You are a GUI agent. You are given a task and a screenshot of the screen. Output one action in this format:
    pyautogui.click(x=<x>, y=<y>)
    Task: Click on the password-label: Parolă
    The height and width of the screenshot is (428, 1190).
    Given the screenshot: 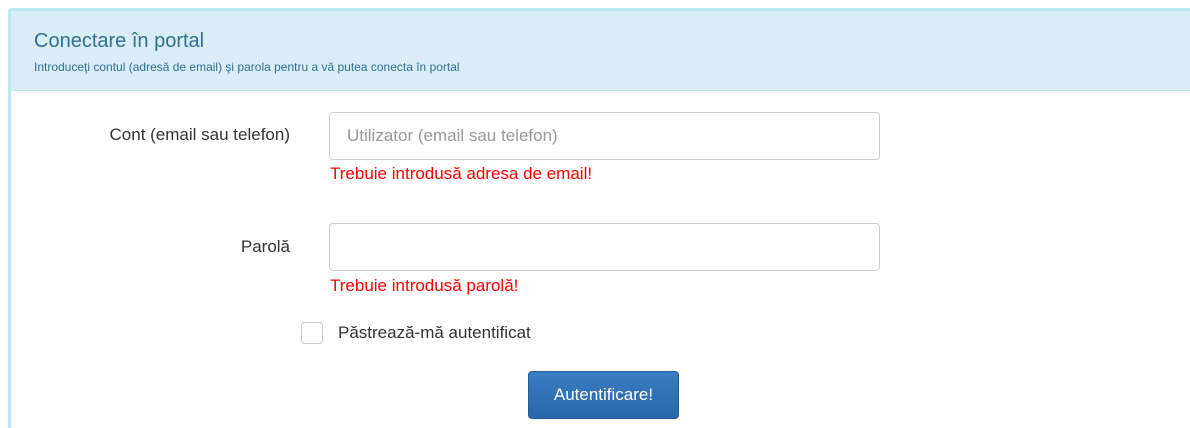 What is the action you would take?
    pyautogui.click(x=265, y=246)
    